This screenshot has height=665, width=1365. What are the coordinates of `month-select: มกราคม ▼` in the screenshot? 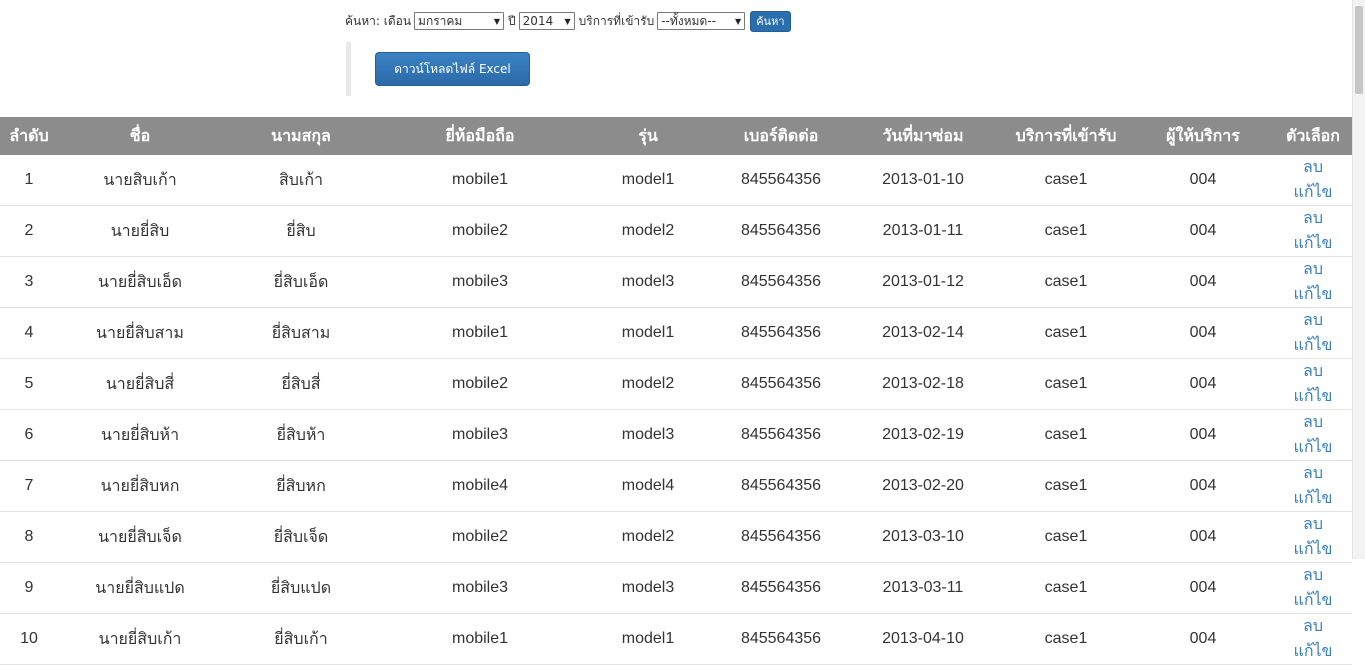 It's located at (459, 21).